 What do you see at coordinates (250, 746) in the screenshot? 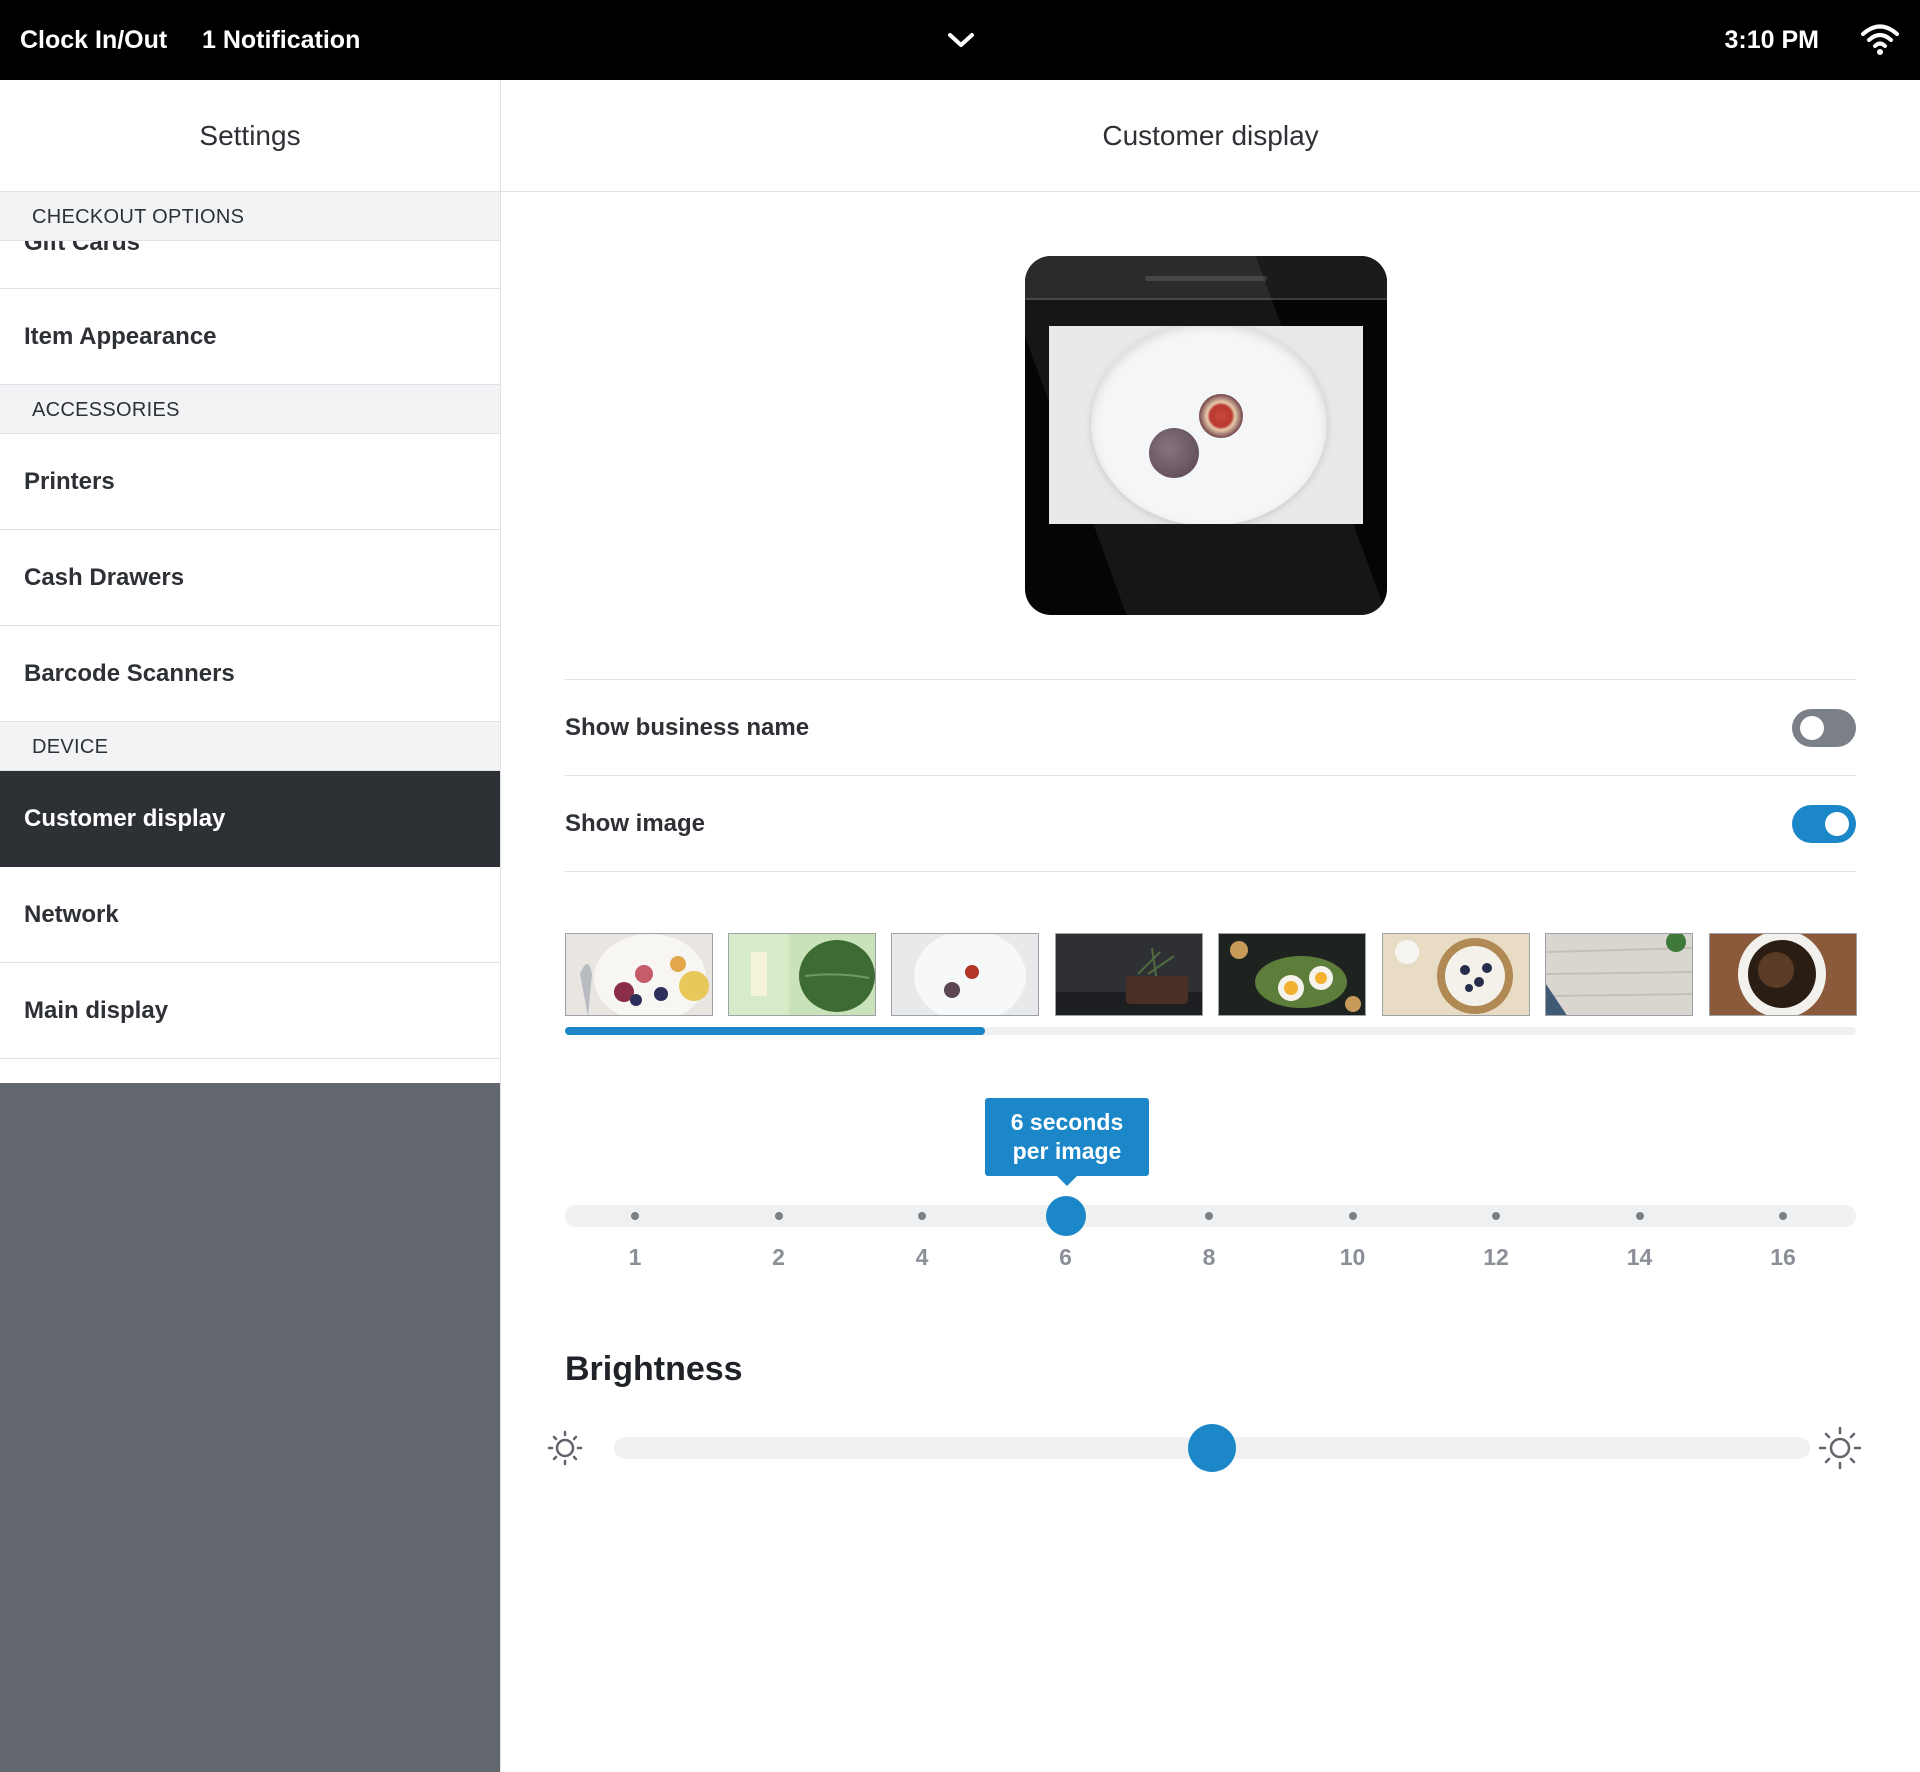
I see `section-device: DEVICE` at bounding box center [250, 746].